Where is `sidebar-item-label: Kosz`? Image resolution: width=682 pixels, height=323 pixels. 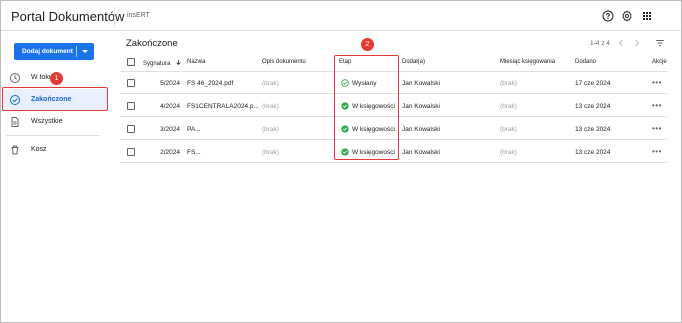
sidebar-item-label: Kosz is located at coordinates (39, 149).